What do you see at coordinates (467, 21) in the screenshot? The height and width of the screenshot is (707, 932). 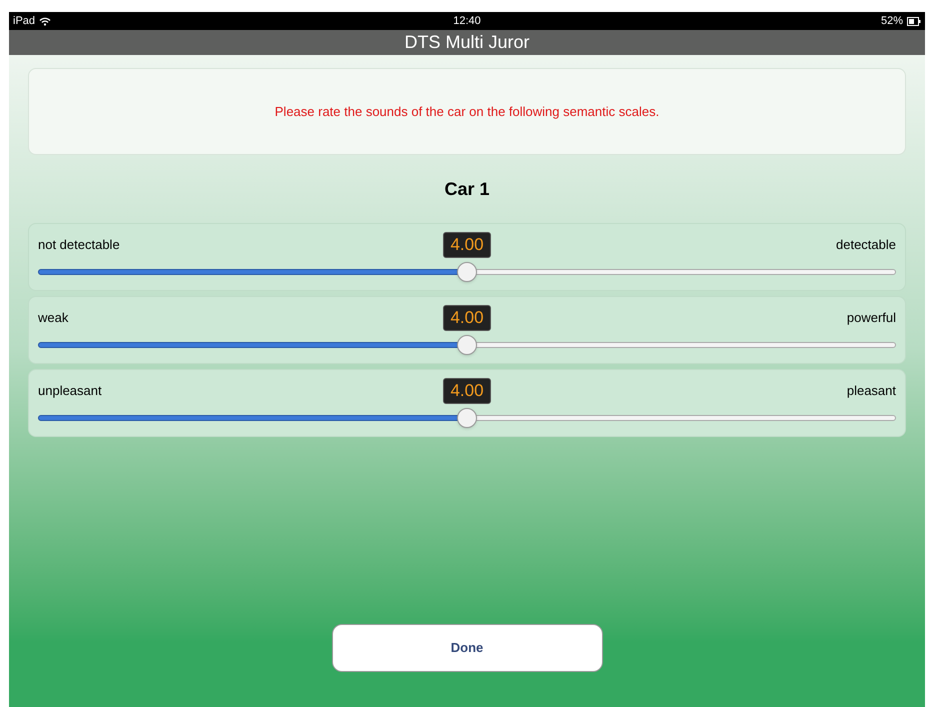 I see `clock-time: 12:40` at bounding box center [467, 21].